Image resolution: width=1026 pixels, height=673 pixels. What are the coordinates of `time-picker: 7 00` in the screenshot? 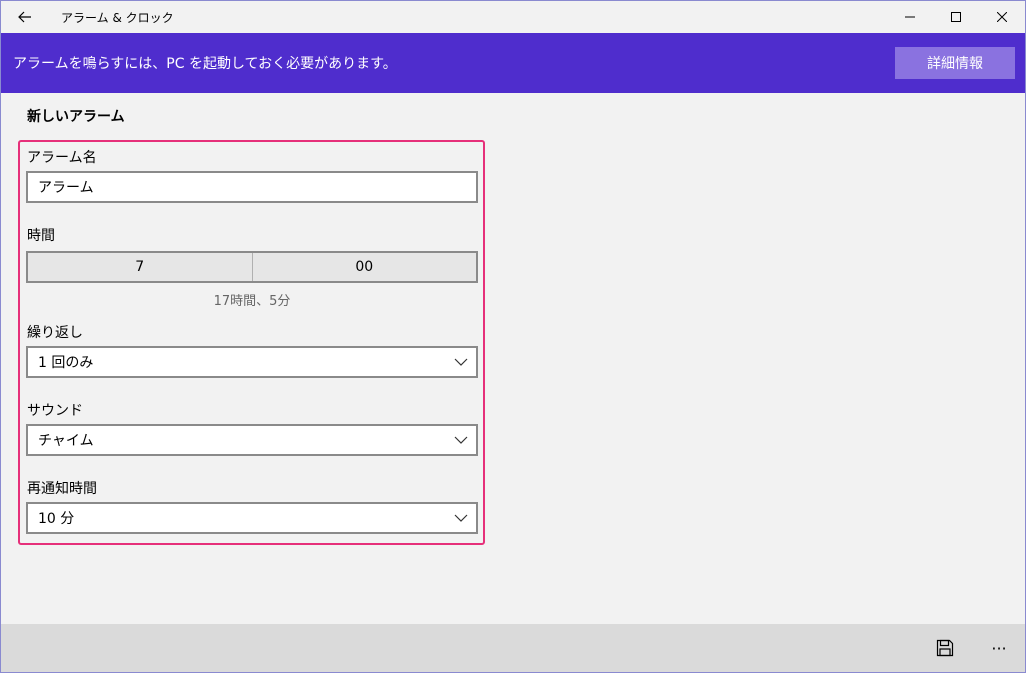 It's located at (252, 267).